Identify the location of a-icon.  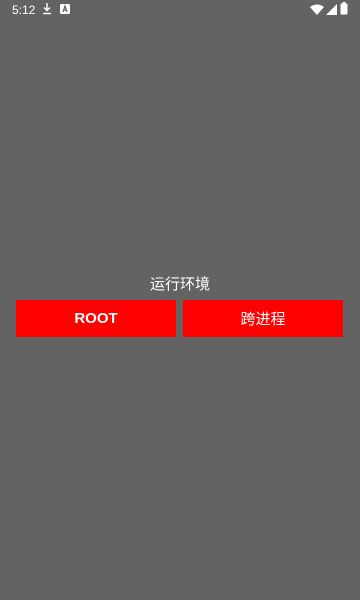
(65, 9).